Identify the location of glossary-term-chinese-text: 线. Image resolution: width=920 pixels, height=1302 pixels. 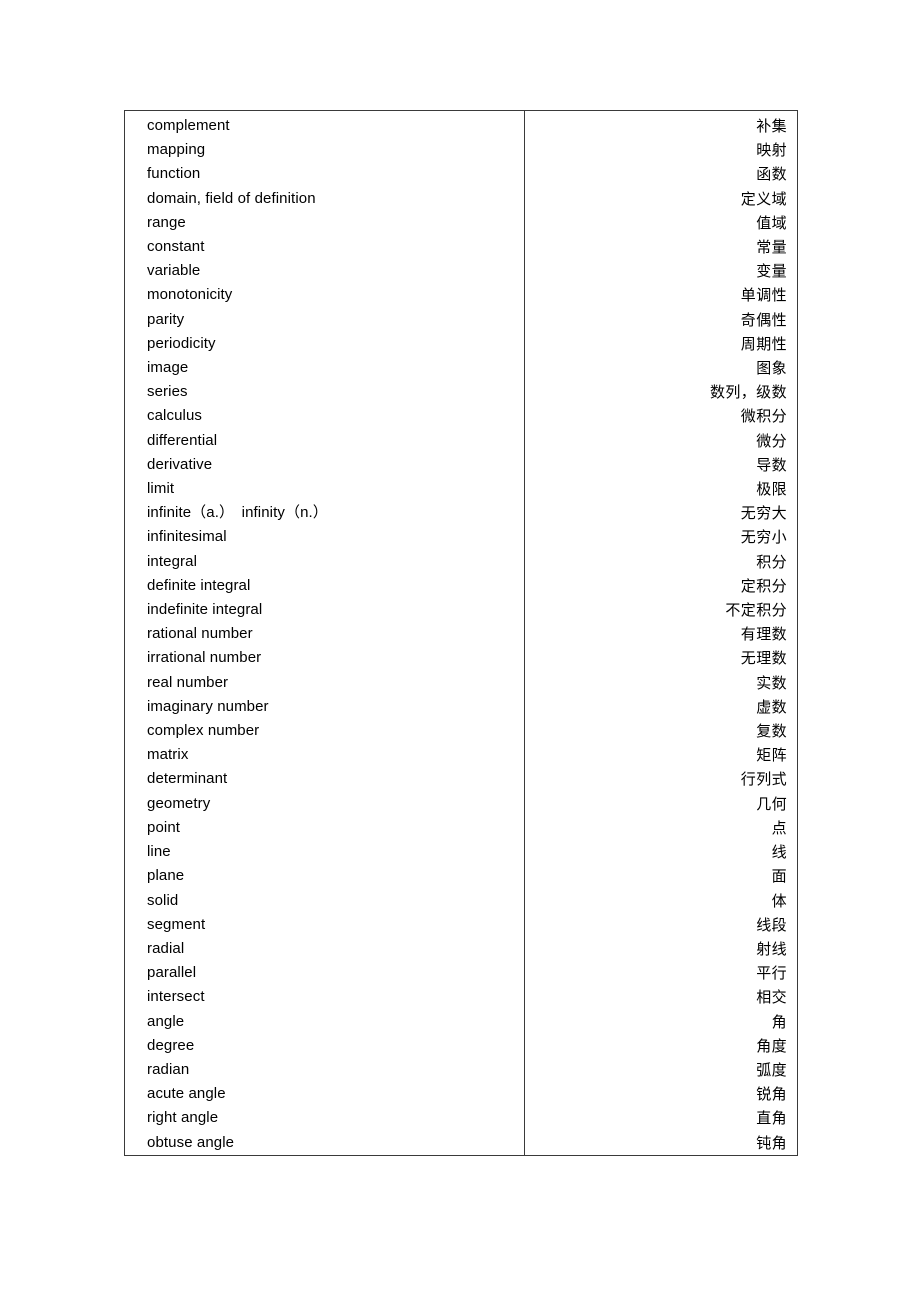
(779, 852).